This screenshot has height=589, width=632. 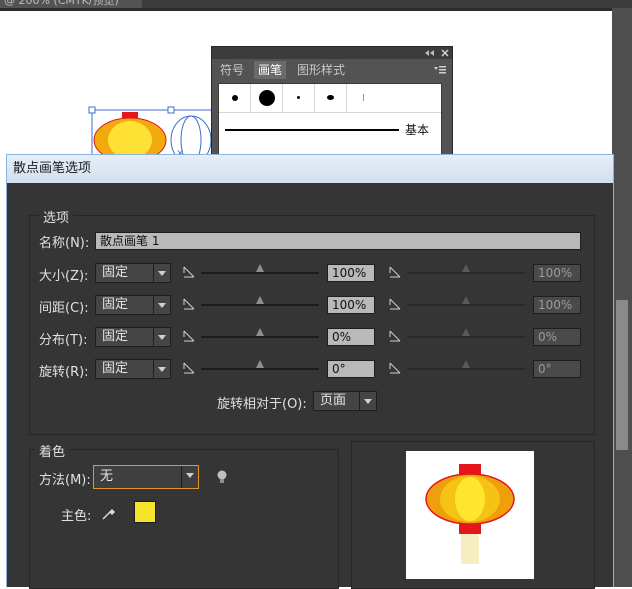 What do you see at coordinates (351, 273) in the screenshot?
I see `size-min-field: 100%` at bounding box center [351, 273].